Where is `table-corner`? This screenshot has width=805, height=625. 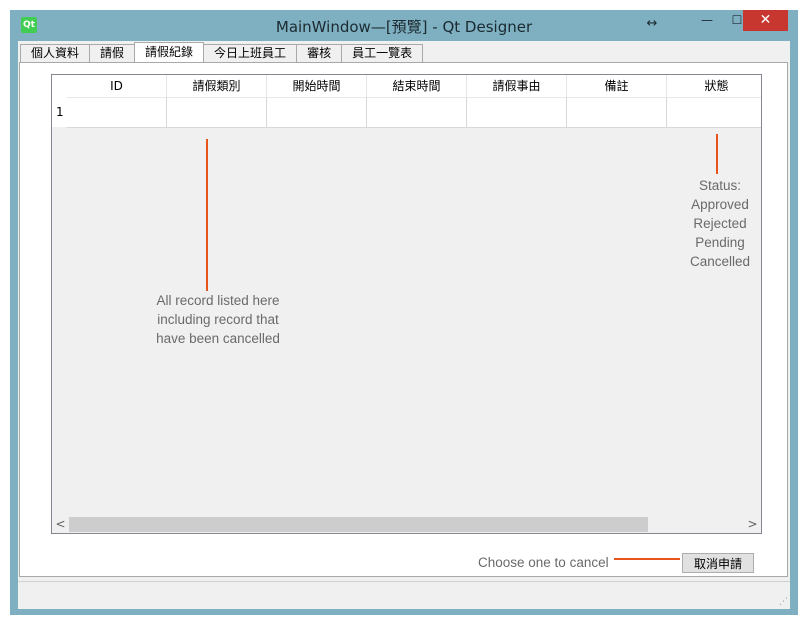 table-corner is located at coordinates (59, 86).